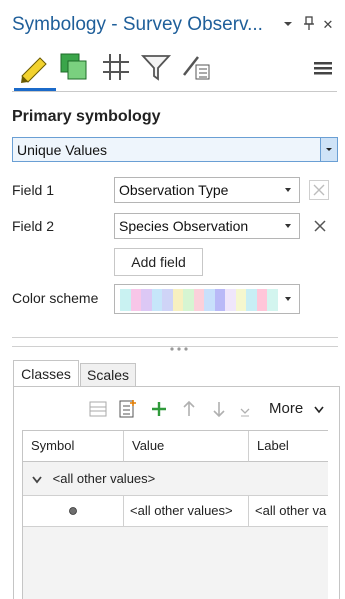 The height and width of the screenshot is (599, 345). What do you see at coordinates (33, 190) in the screenshot?
I see `field1-label: Field 1` at bounding box center [33, 190].